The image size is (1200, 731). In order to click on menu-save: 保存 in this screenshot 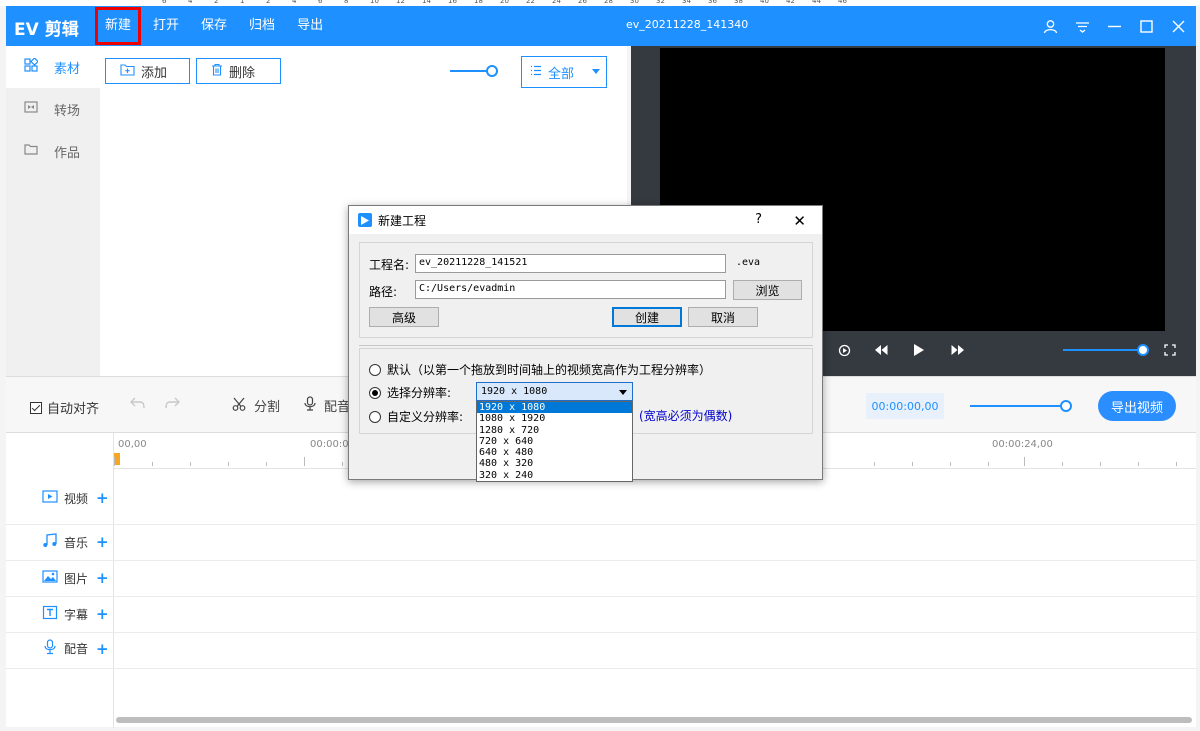, I will do `click(214, 26)`.